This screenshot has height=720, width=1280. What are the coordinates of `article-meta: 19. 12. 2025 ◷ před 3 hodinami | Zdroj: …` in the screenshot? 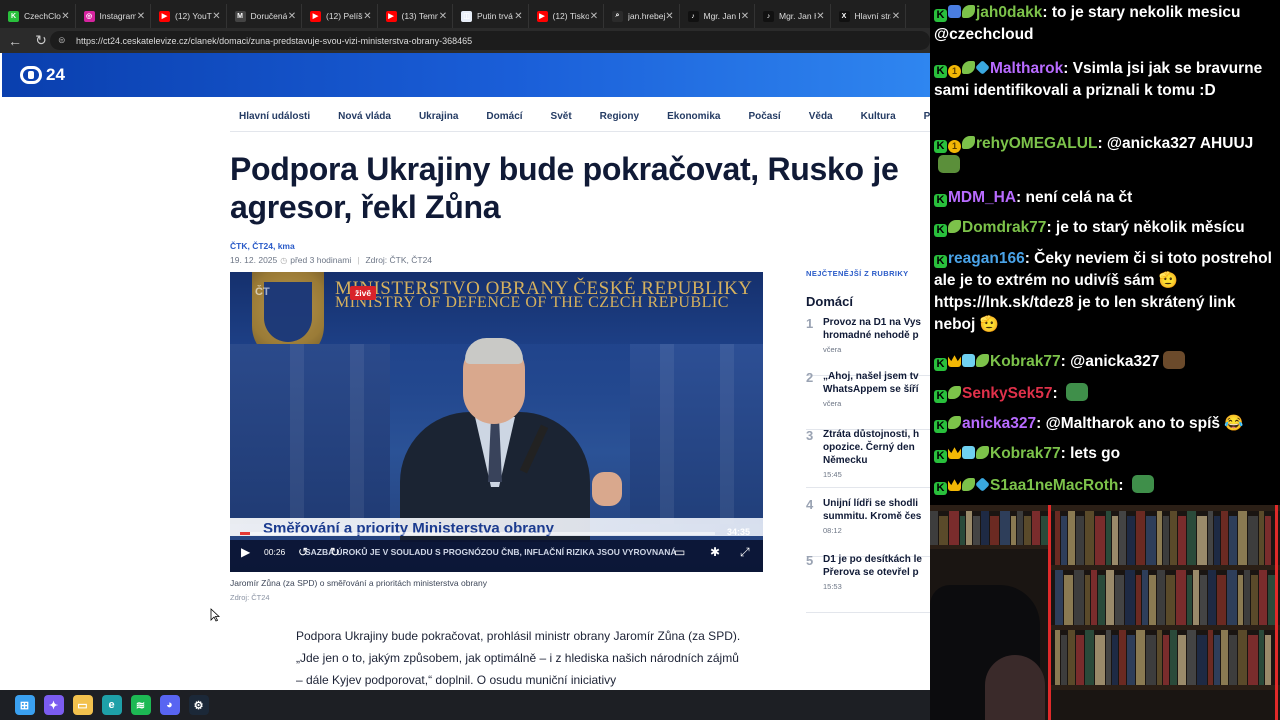 It's located at (331, 260).